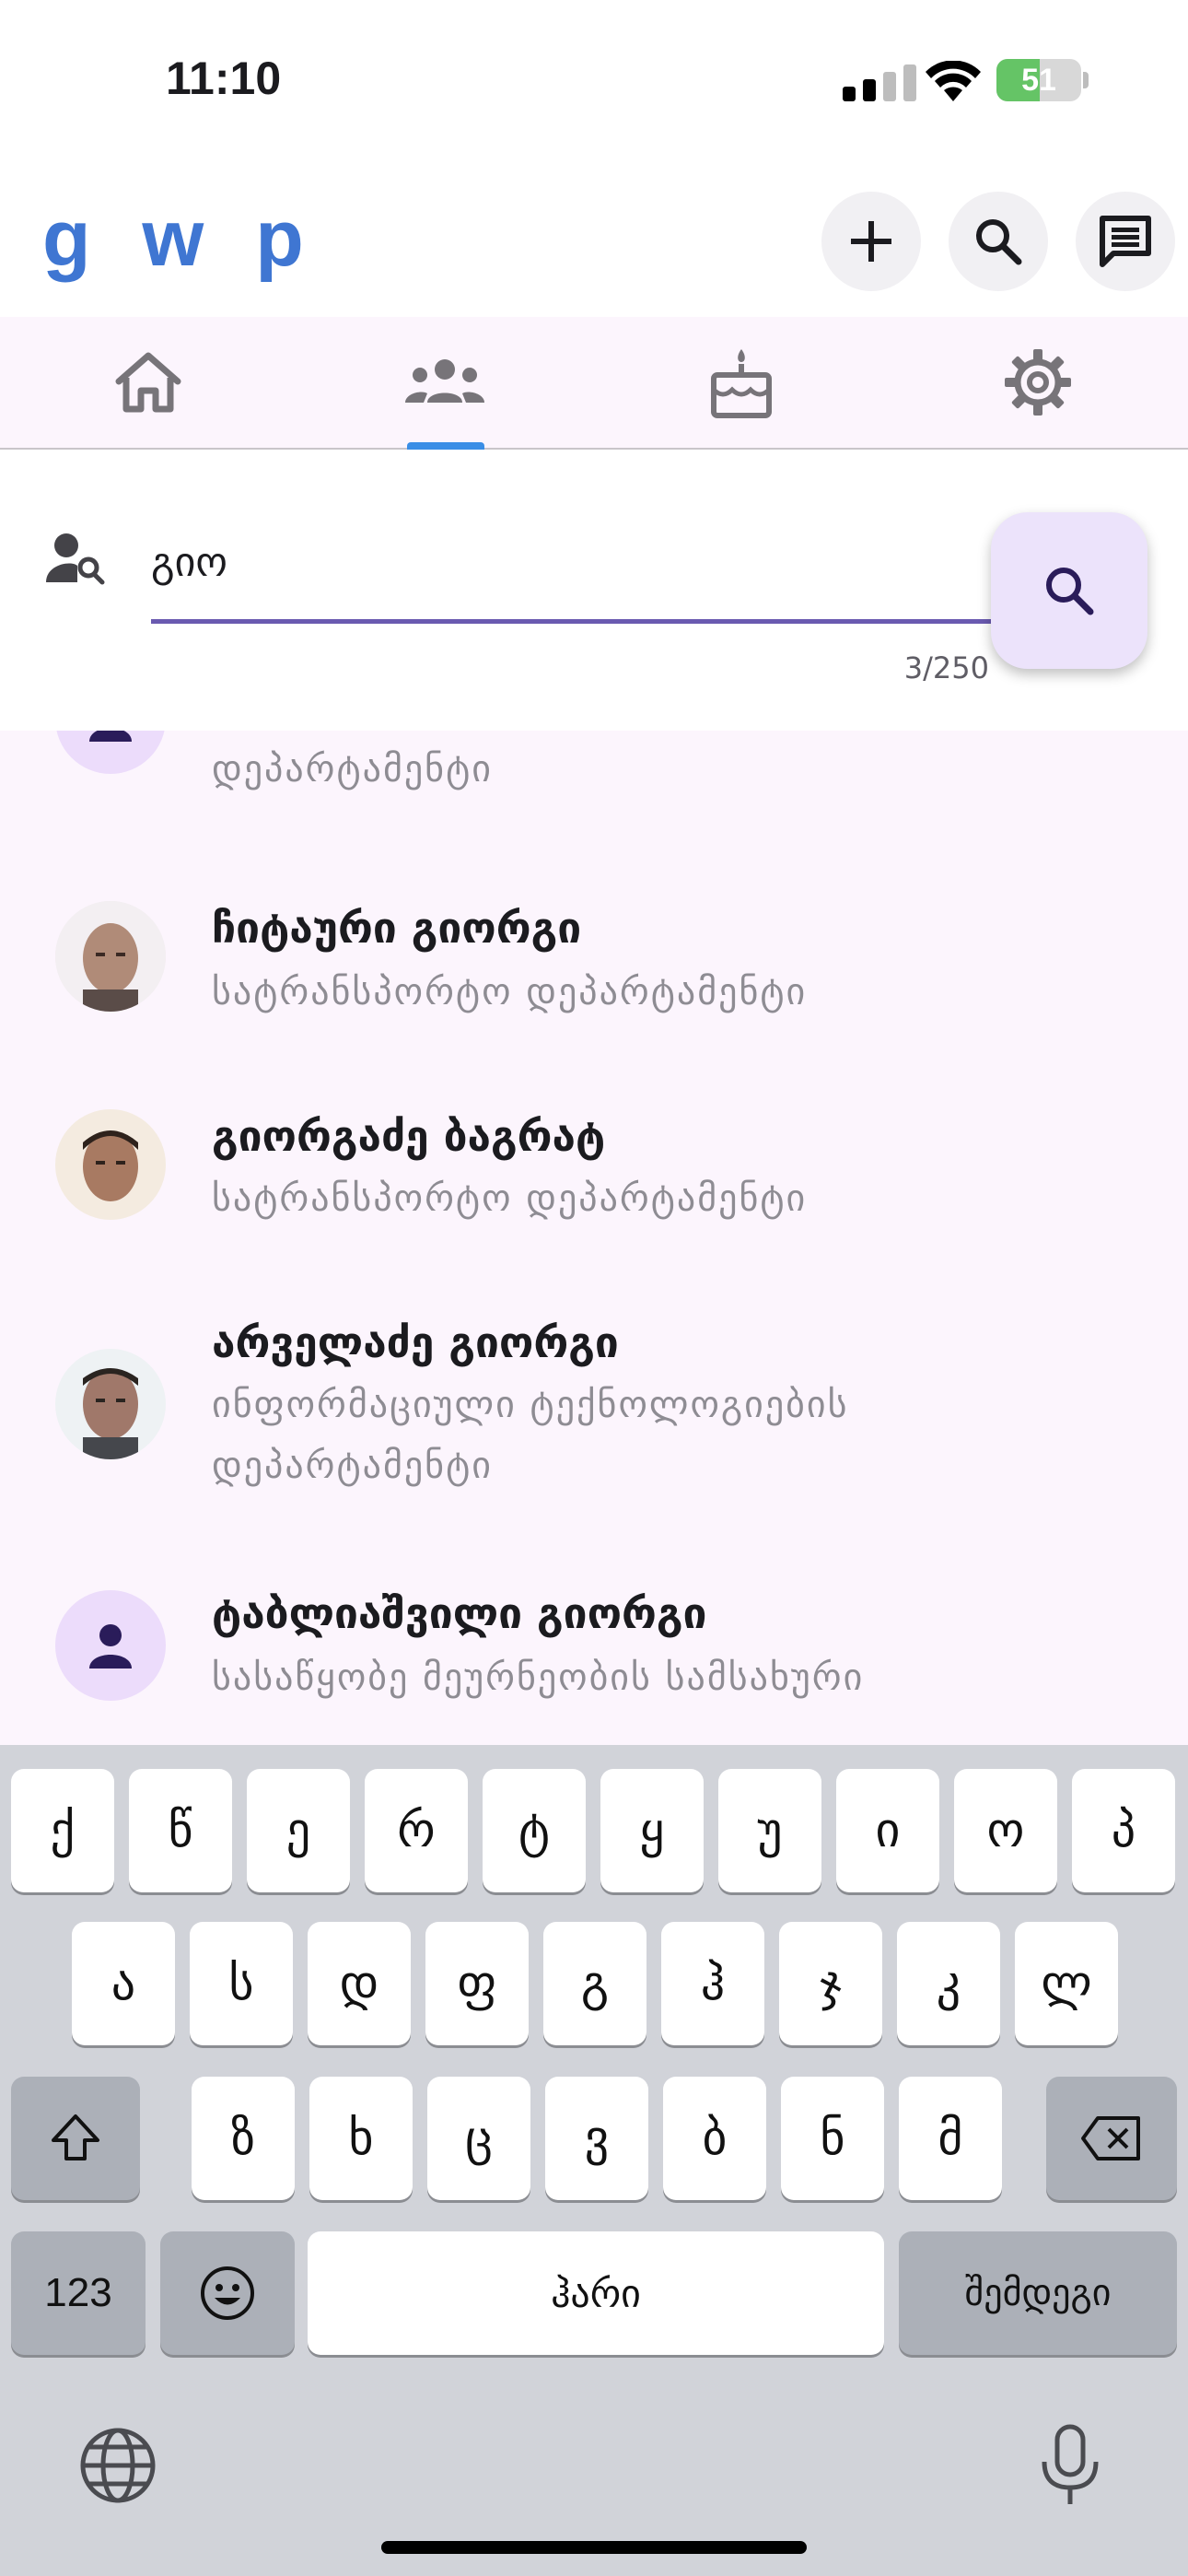 Image resolution: width=1188 pixels, height=2576 pixels. Describe the element at coordinates (118, 2465) in the screenshot. I see `globe-icon` at that location.